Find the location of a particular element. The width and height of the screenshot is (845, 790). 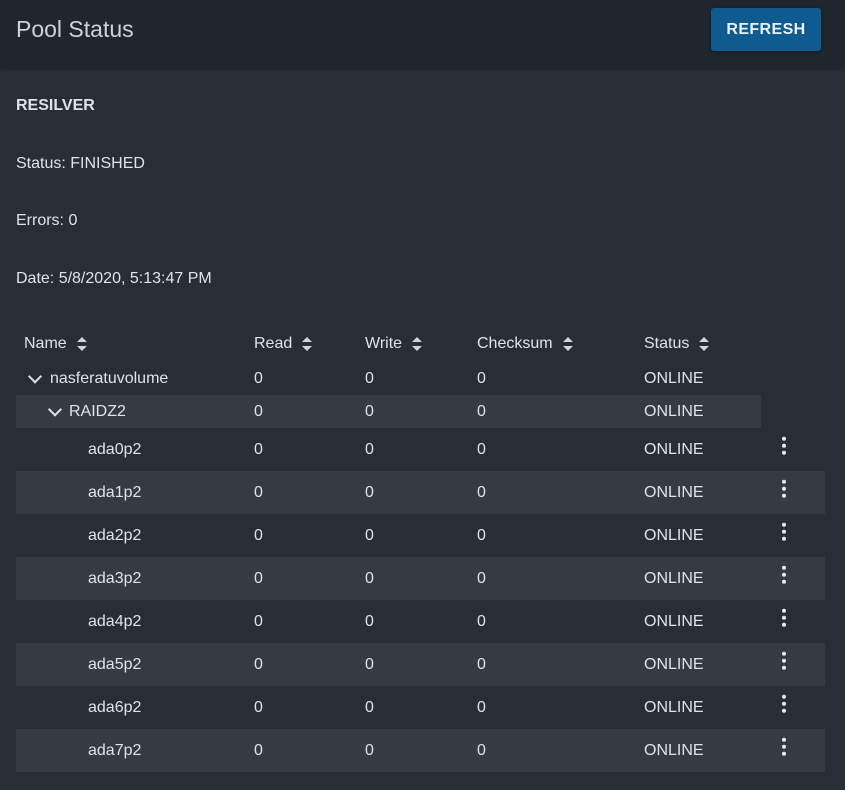

column-header-label: Read is located at coordinates (273, 343).